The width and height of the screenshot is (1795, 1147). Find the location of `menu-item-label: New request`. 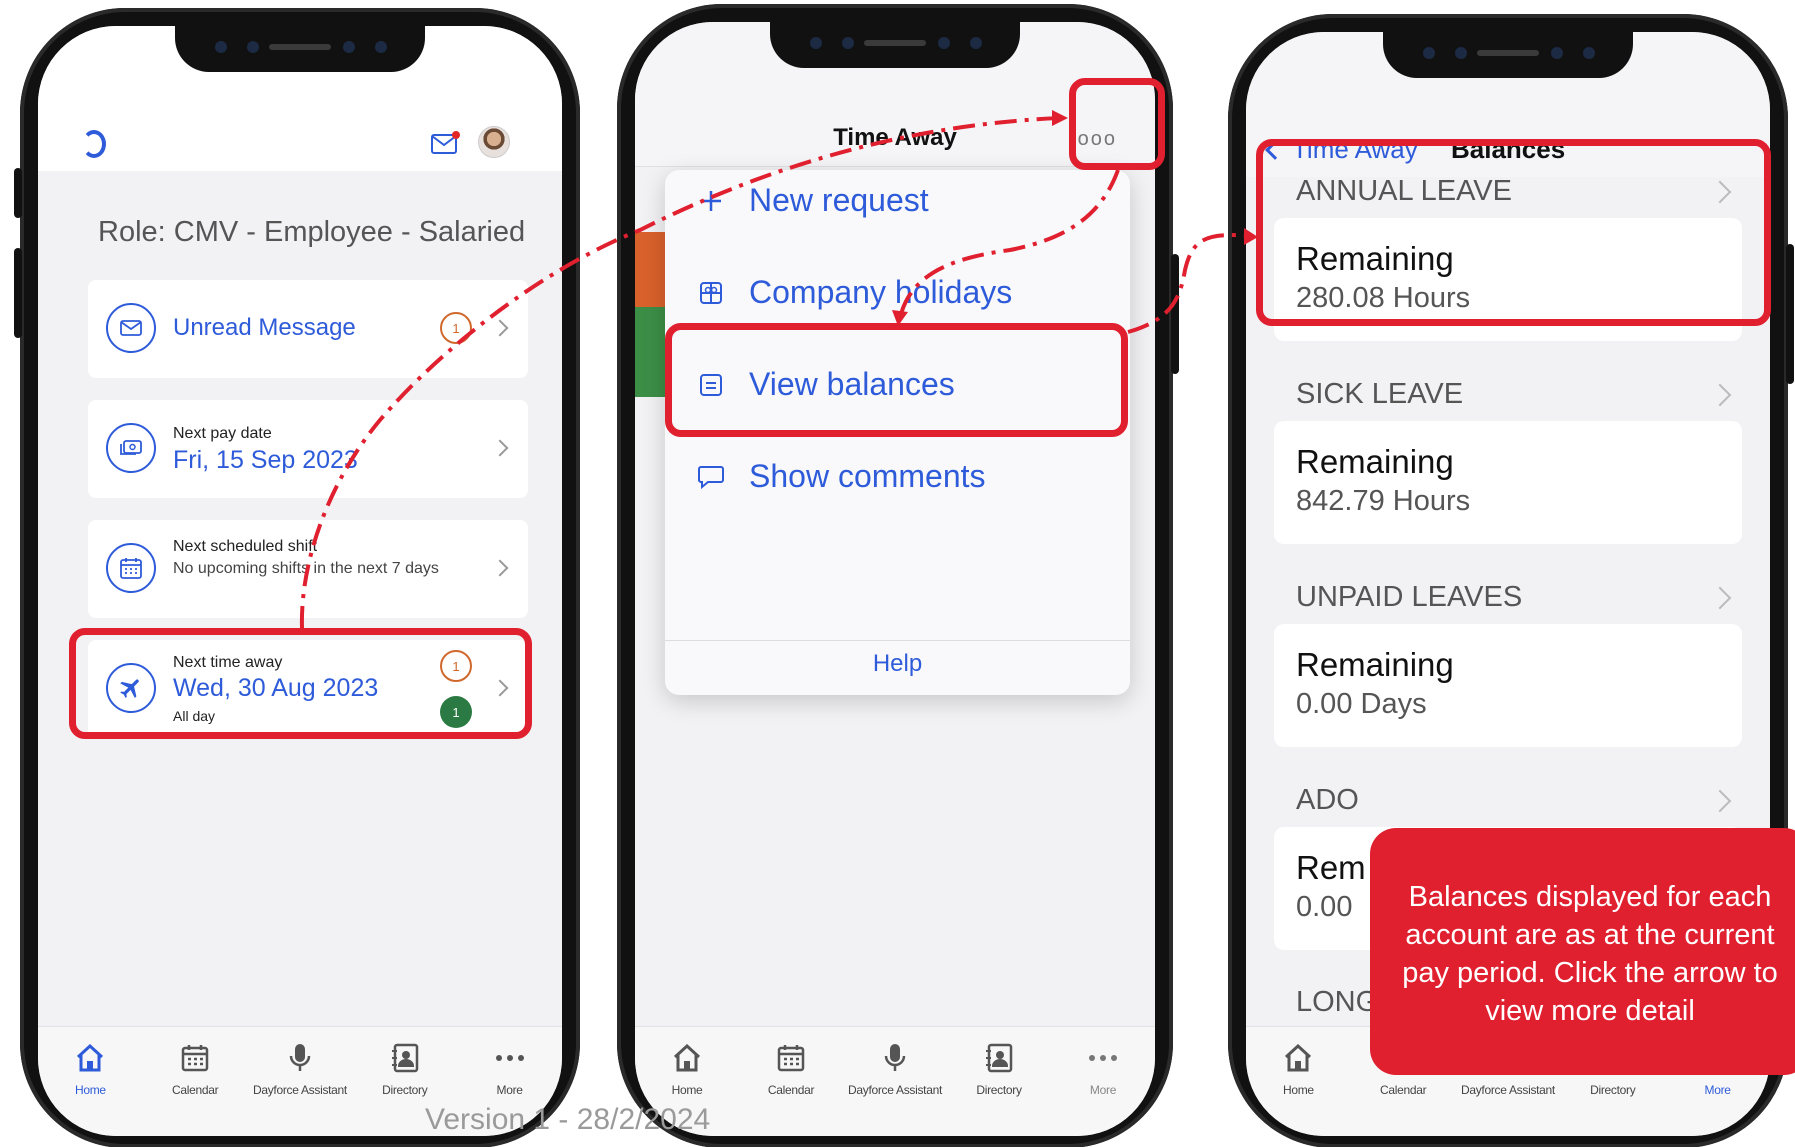

menu-item-label: New request is located at coordinates (839, 200).